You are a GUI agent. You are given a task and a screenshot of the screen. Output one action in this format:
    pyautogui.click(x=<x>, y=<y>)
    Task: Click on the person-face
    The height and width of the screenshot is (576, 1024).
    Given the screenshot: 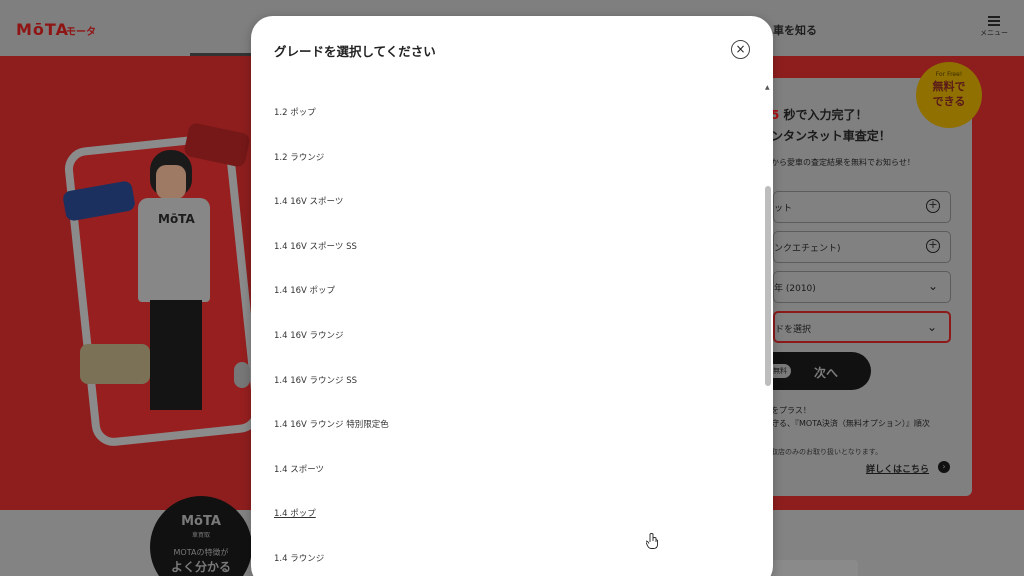 What is the action you would take?
    pyautogui.click(x=171, y=182)
    